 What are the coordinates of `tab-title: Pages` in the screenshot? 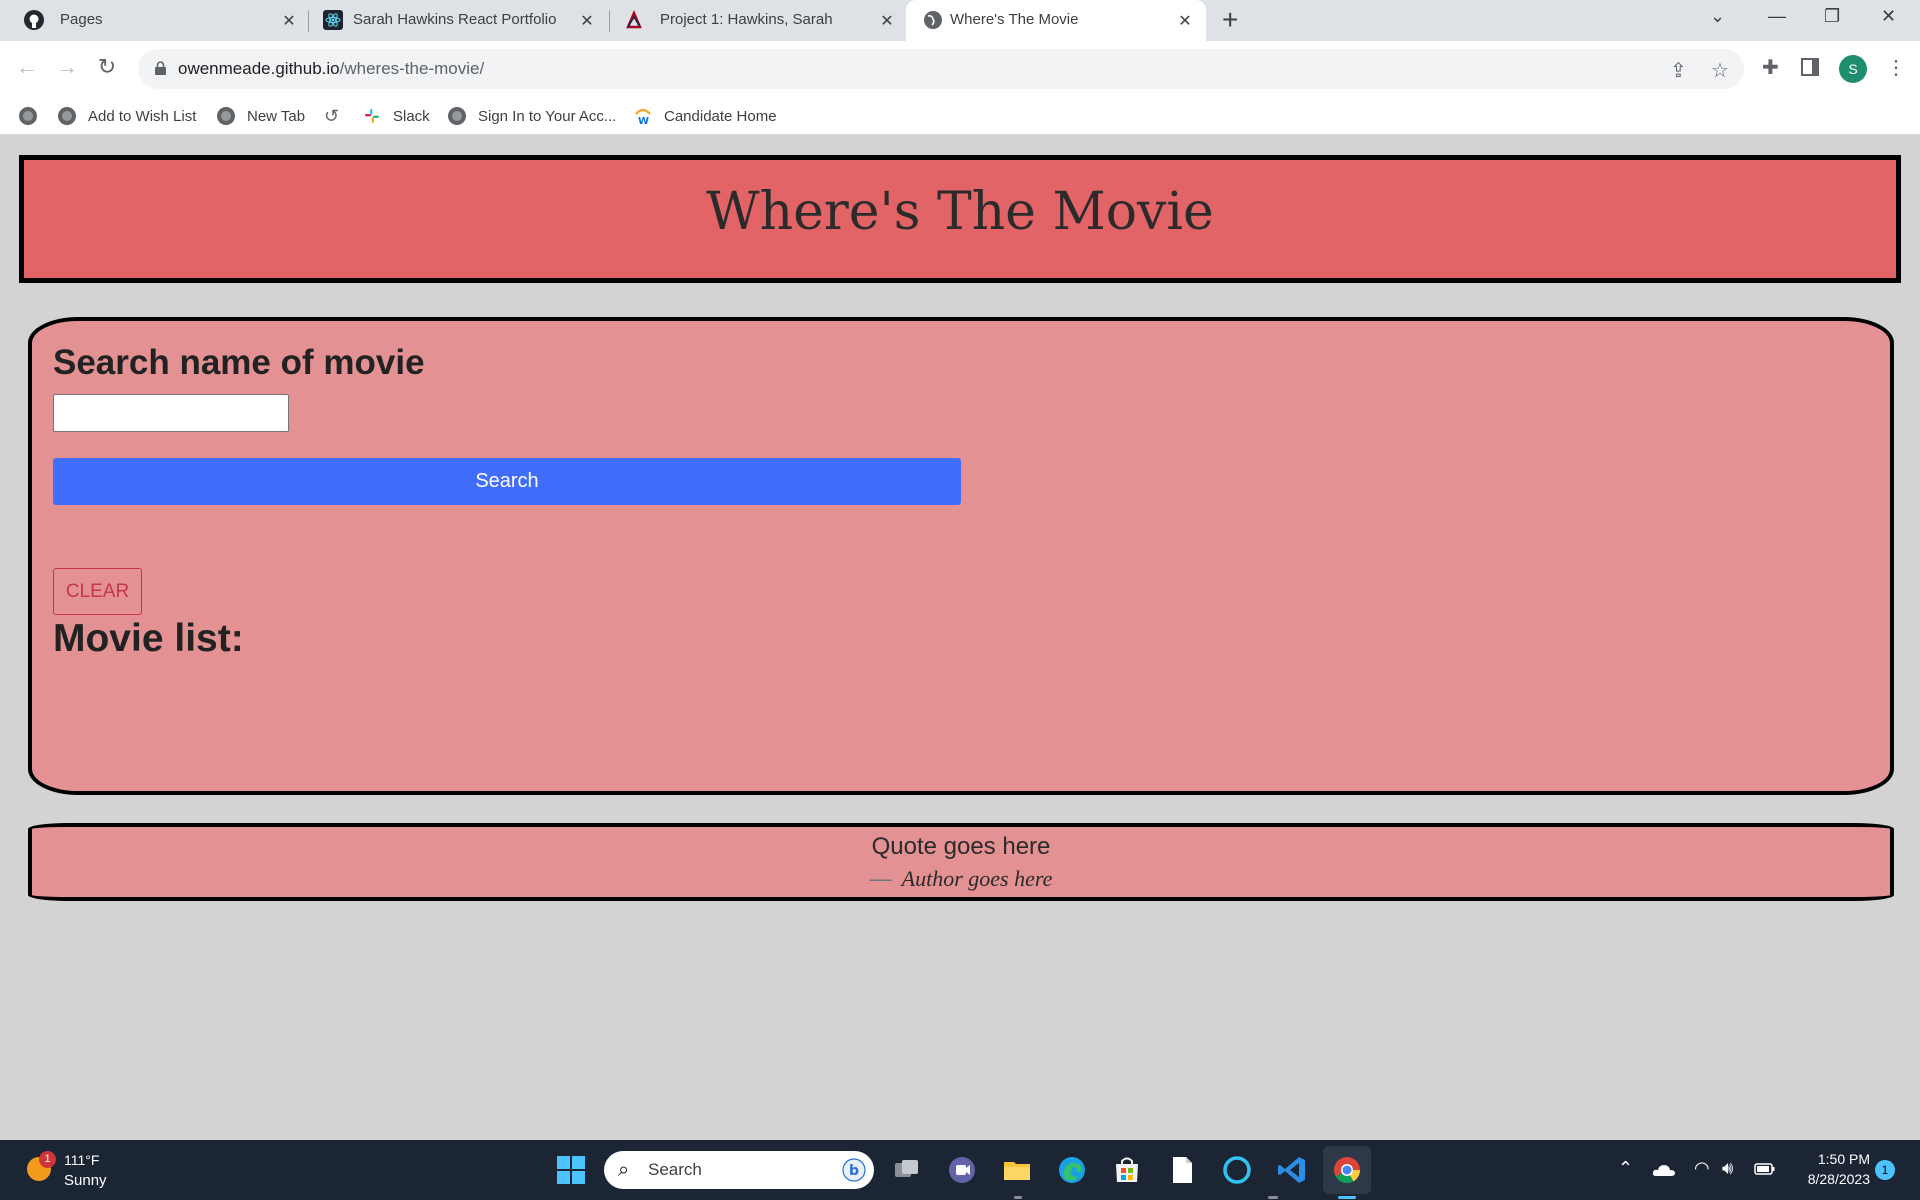 It's located at (81, 19).